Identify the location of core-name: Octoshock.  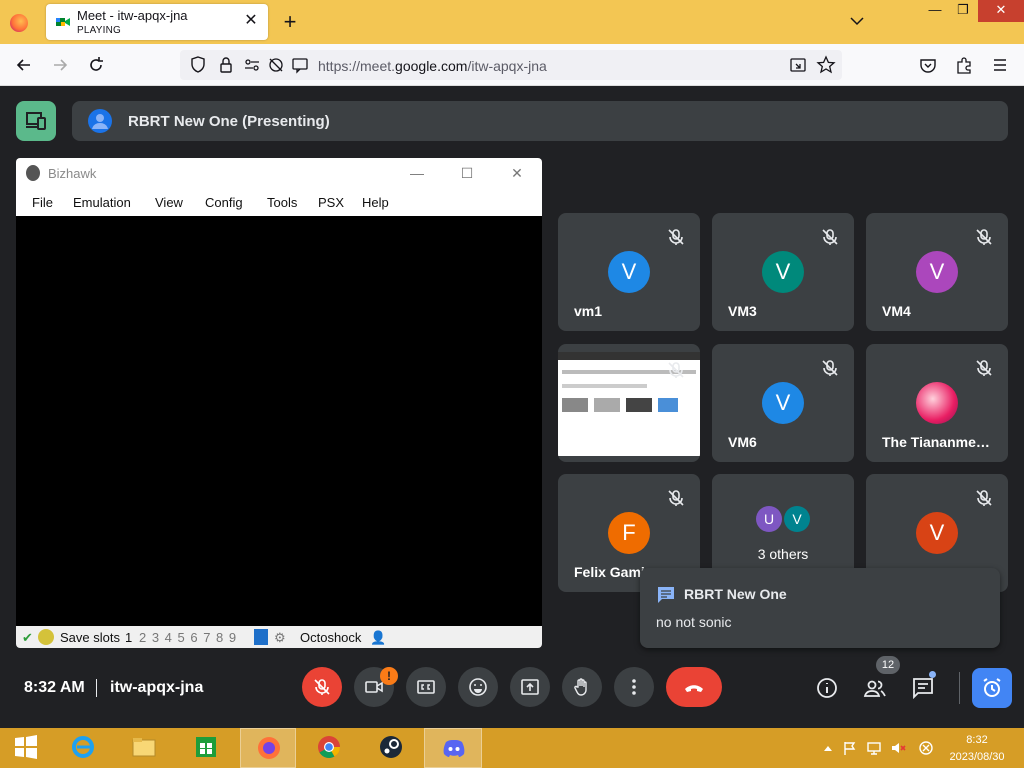
(331, 637).